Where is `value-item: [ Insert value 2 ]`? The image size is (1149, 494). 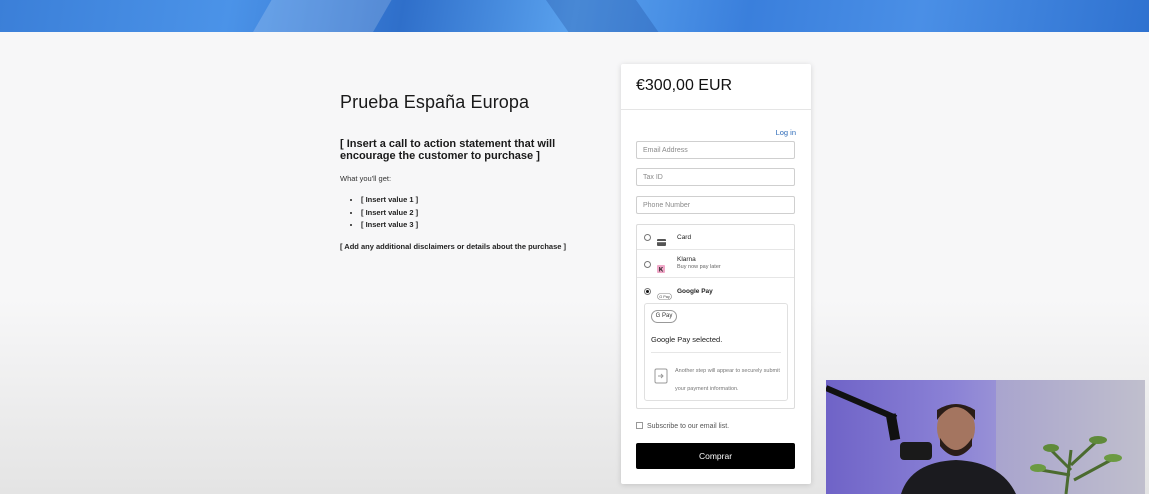 value-item: [ Insert value 2 ] is located at coordinates (480, 213).